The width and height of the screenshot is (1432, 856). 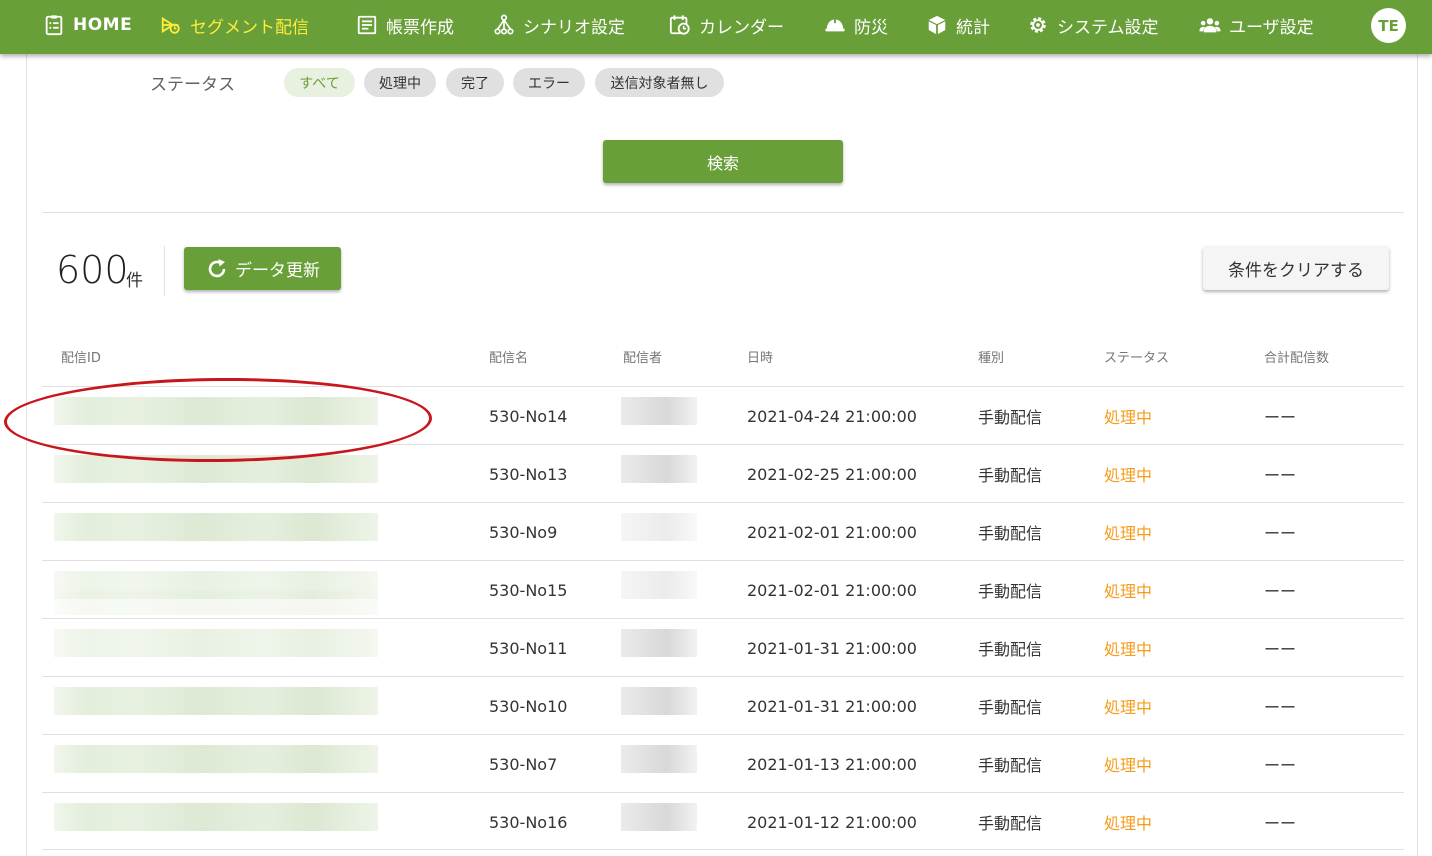 What do you see at coordinates (171, 25) in the screenshot?
I see `megaphone-icon` at bounding box center [171, 25].